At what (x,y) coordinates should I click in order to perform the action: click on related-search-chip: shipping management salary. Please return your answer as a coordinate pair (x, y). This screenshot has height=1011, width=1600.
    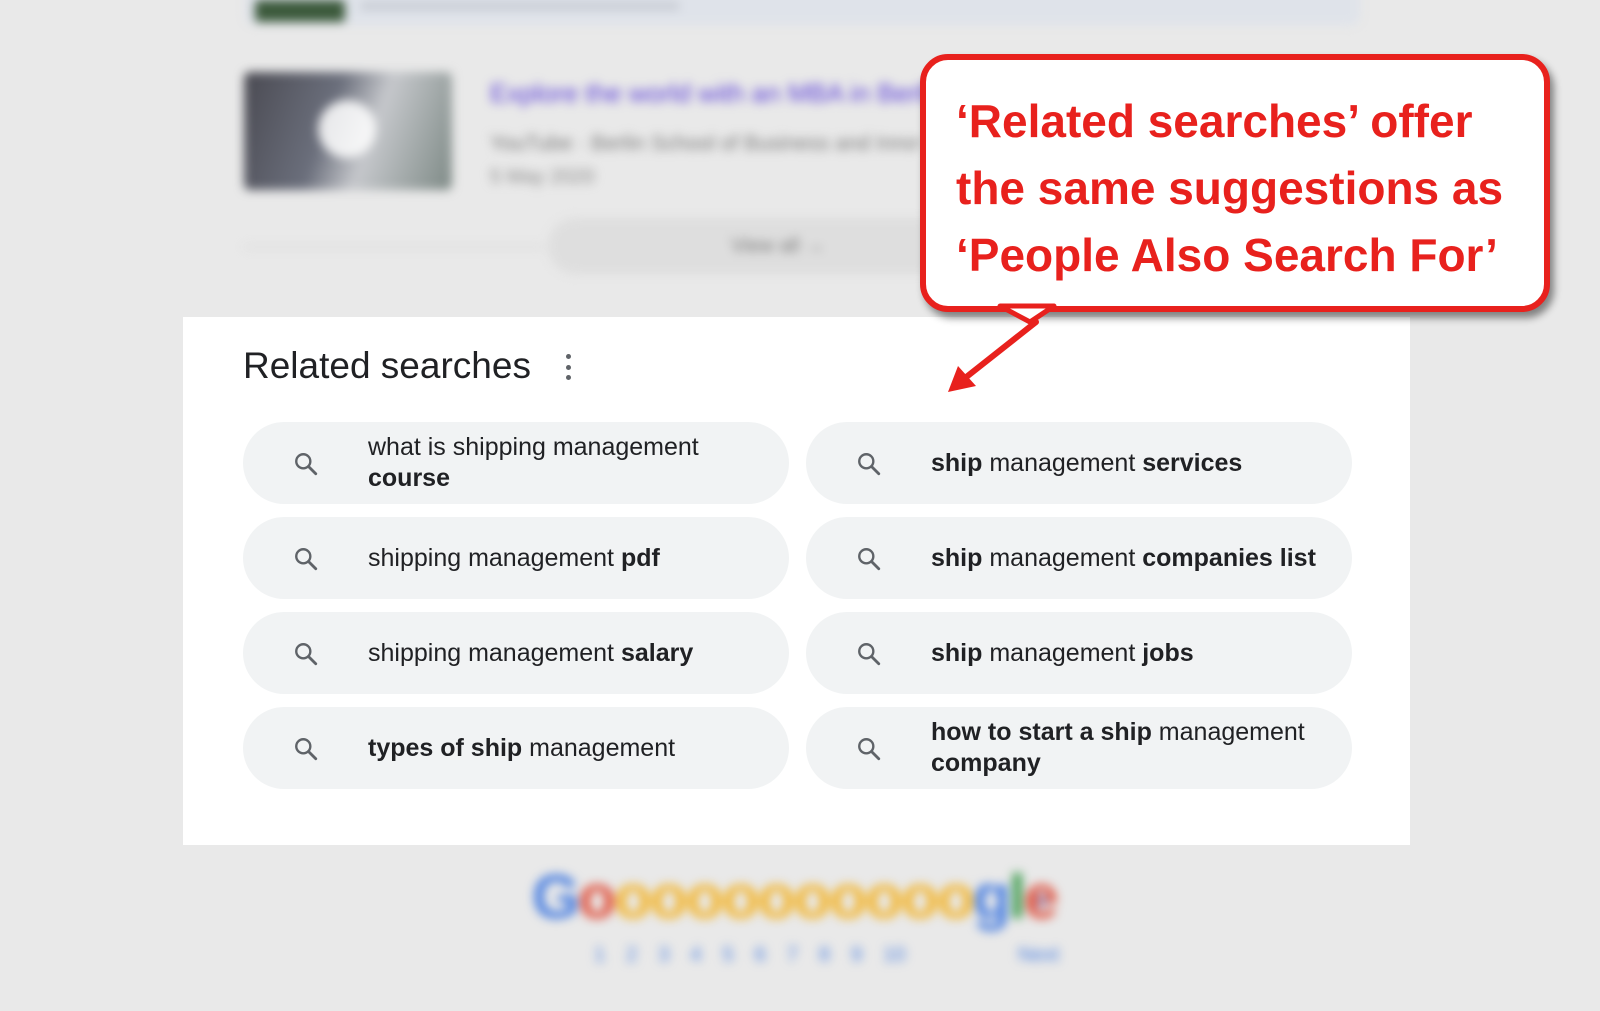
    Looking at the image, I should click on (516, 653).